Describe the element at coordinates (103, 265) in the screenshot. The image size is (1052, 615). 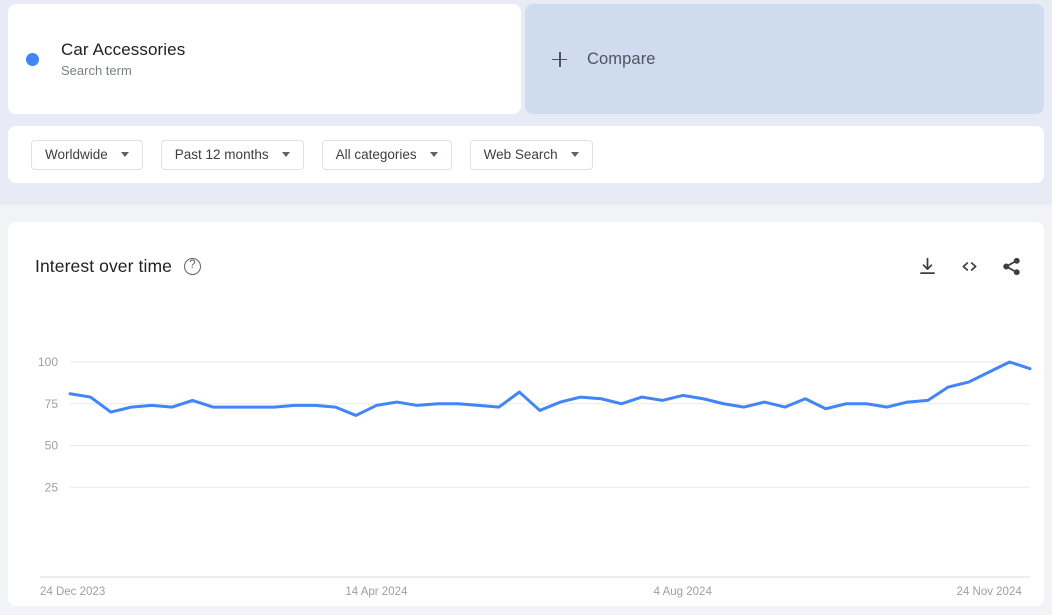
I see `chart-title: Interest over time` at that location.